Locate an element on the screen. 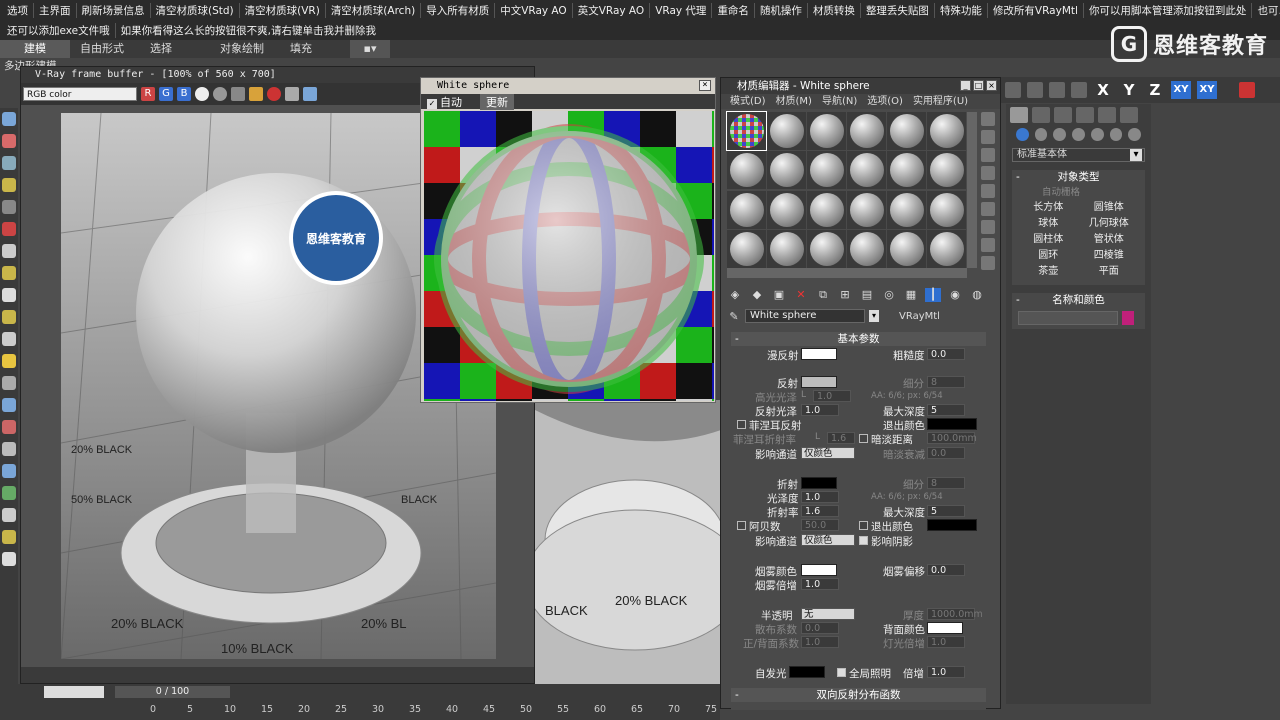 This screenshot has width=1280, height=720. brdf-rollout-header: - 双向反射分布函数 is located at coordinates (858, 695).